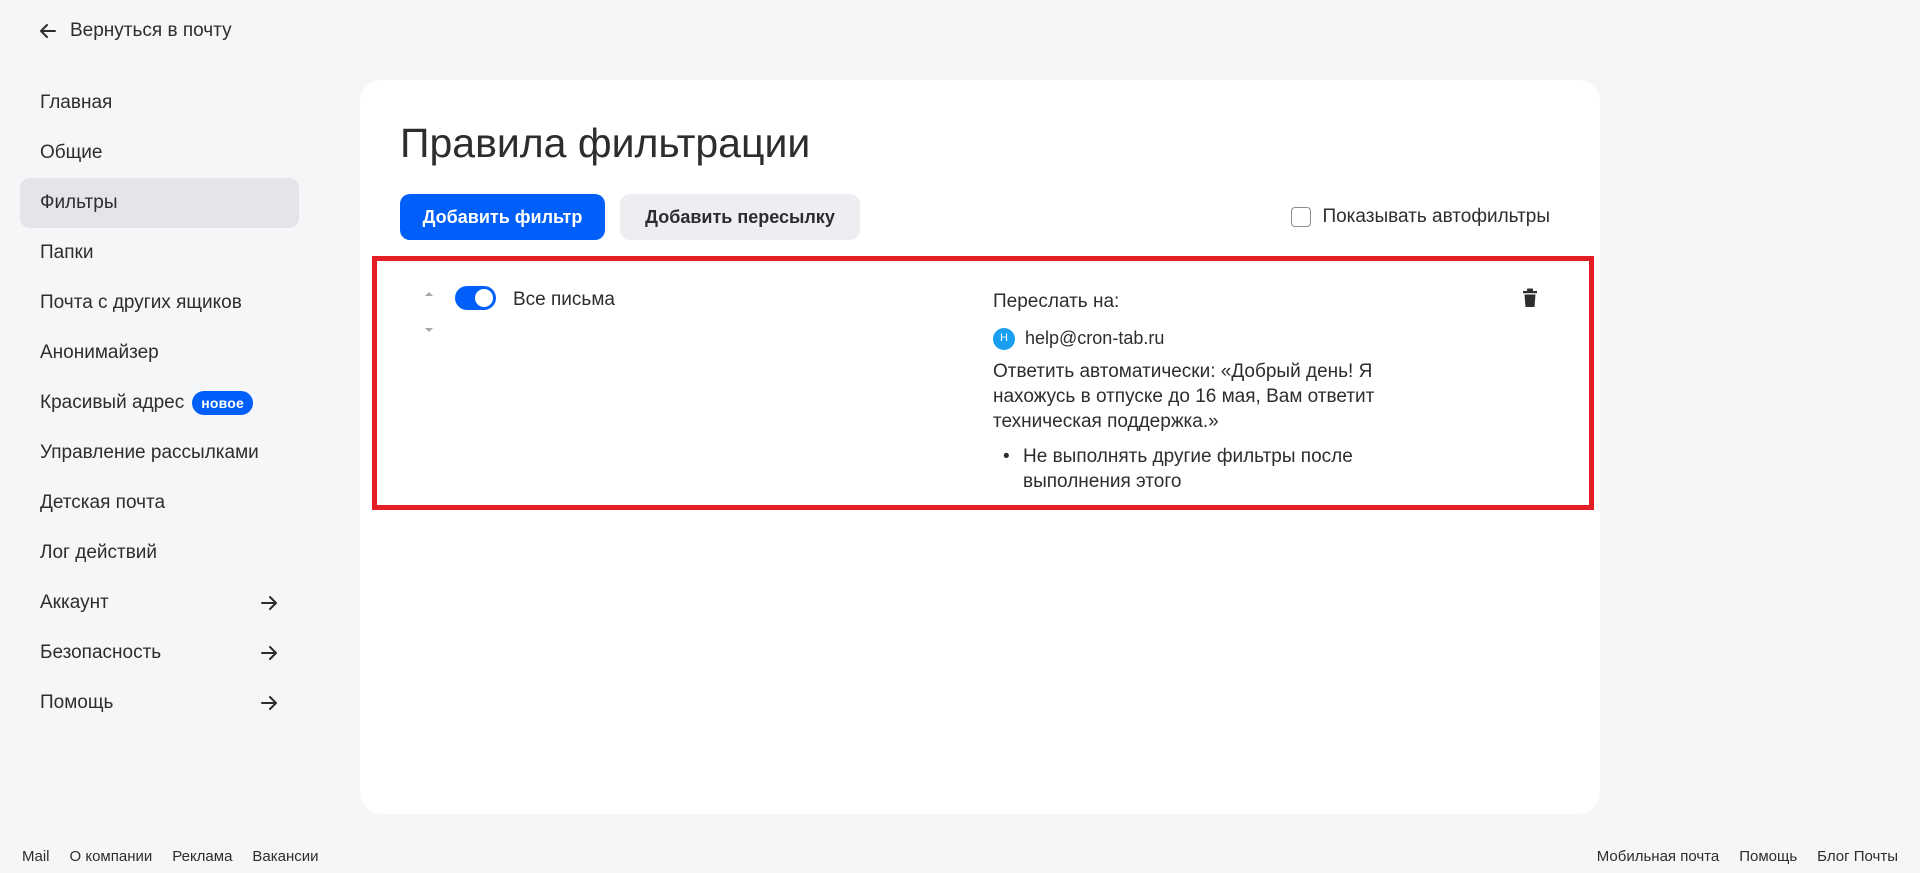 The height and width of the screenshot is (873, 1920). What do you see at coordinates (1095, 338) in the screenshot?
I see `forward-email: help@cron-tab.ru` at bounding box center [1095, 338].